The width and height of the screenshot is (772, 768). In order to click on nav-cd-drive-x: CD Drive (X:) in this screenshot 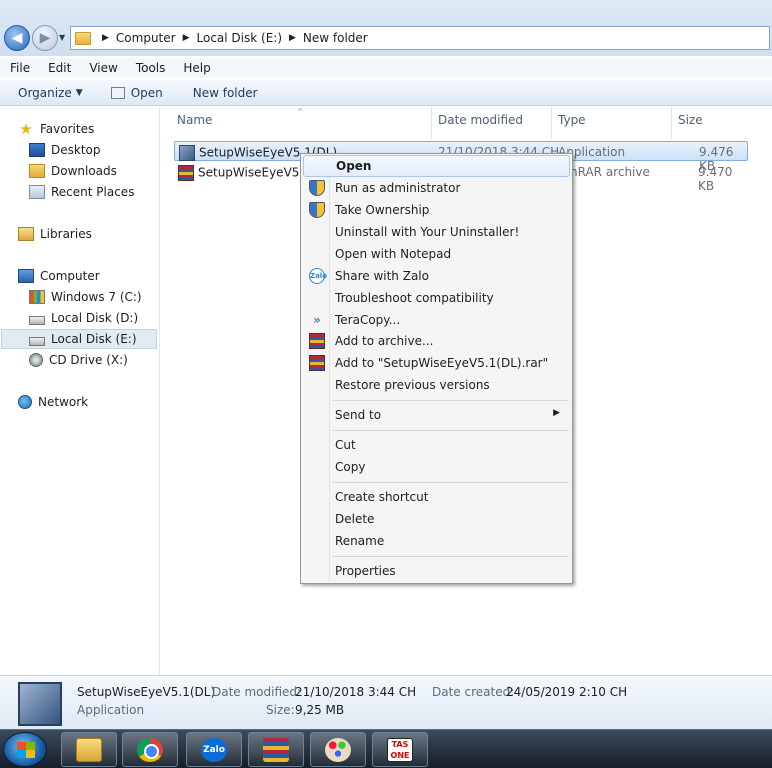, I will do `click(78, 360)`.